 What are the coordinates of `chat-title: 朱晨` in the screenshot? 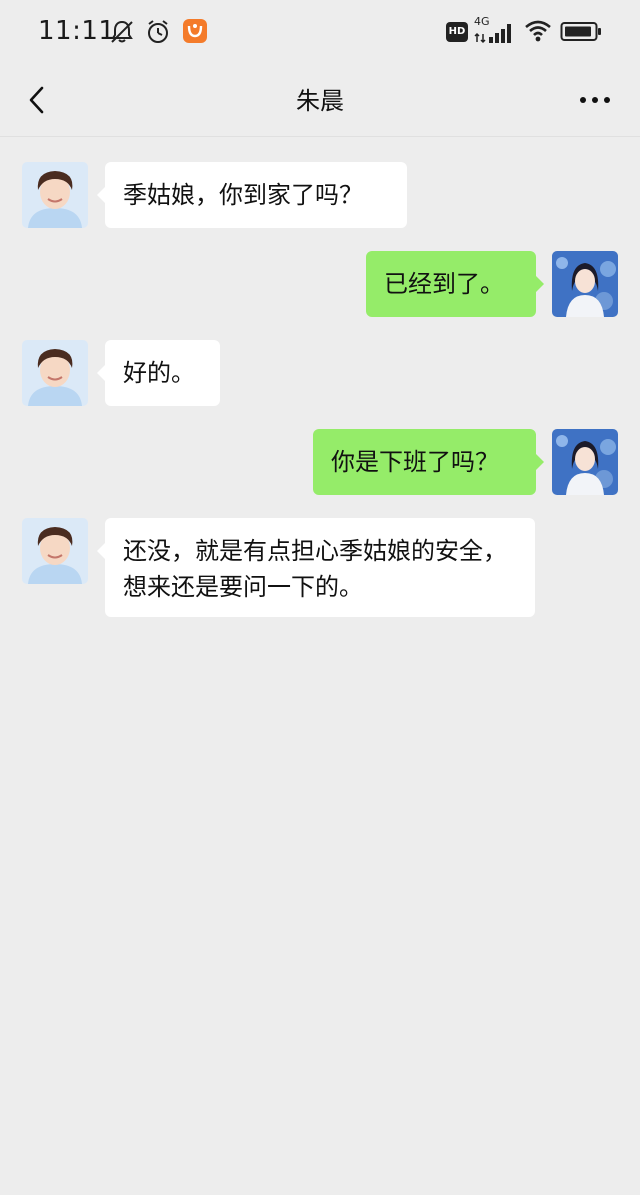 It's located at (320, 101).